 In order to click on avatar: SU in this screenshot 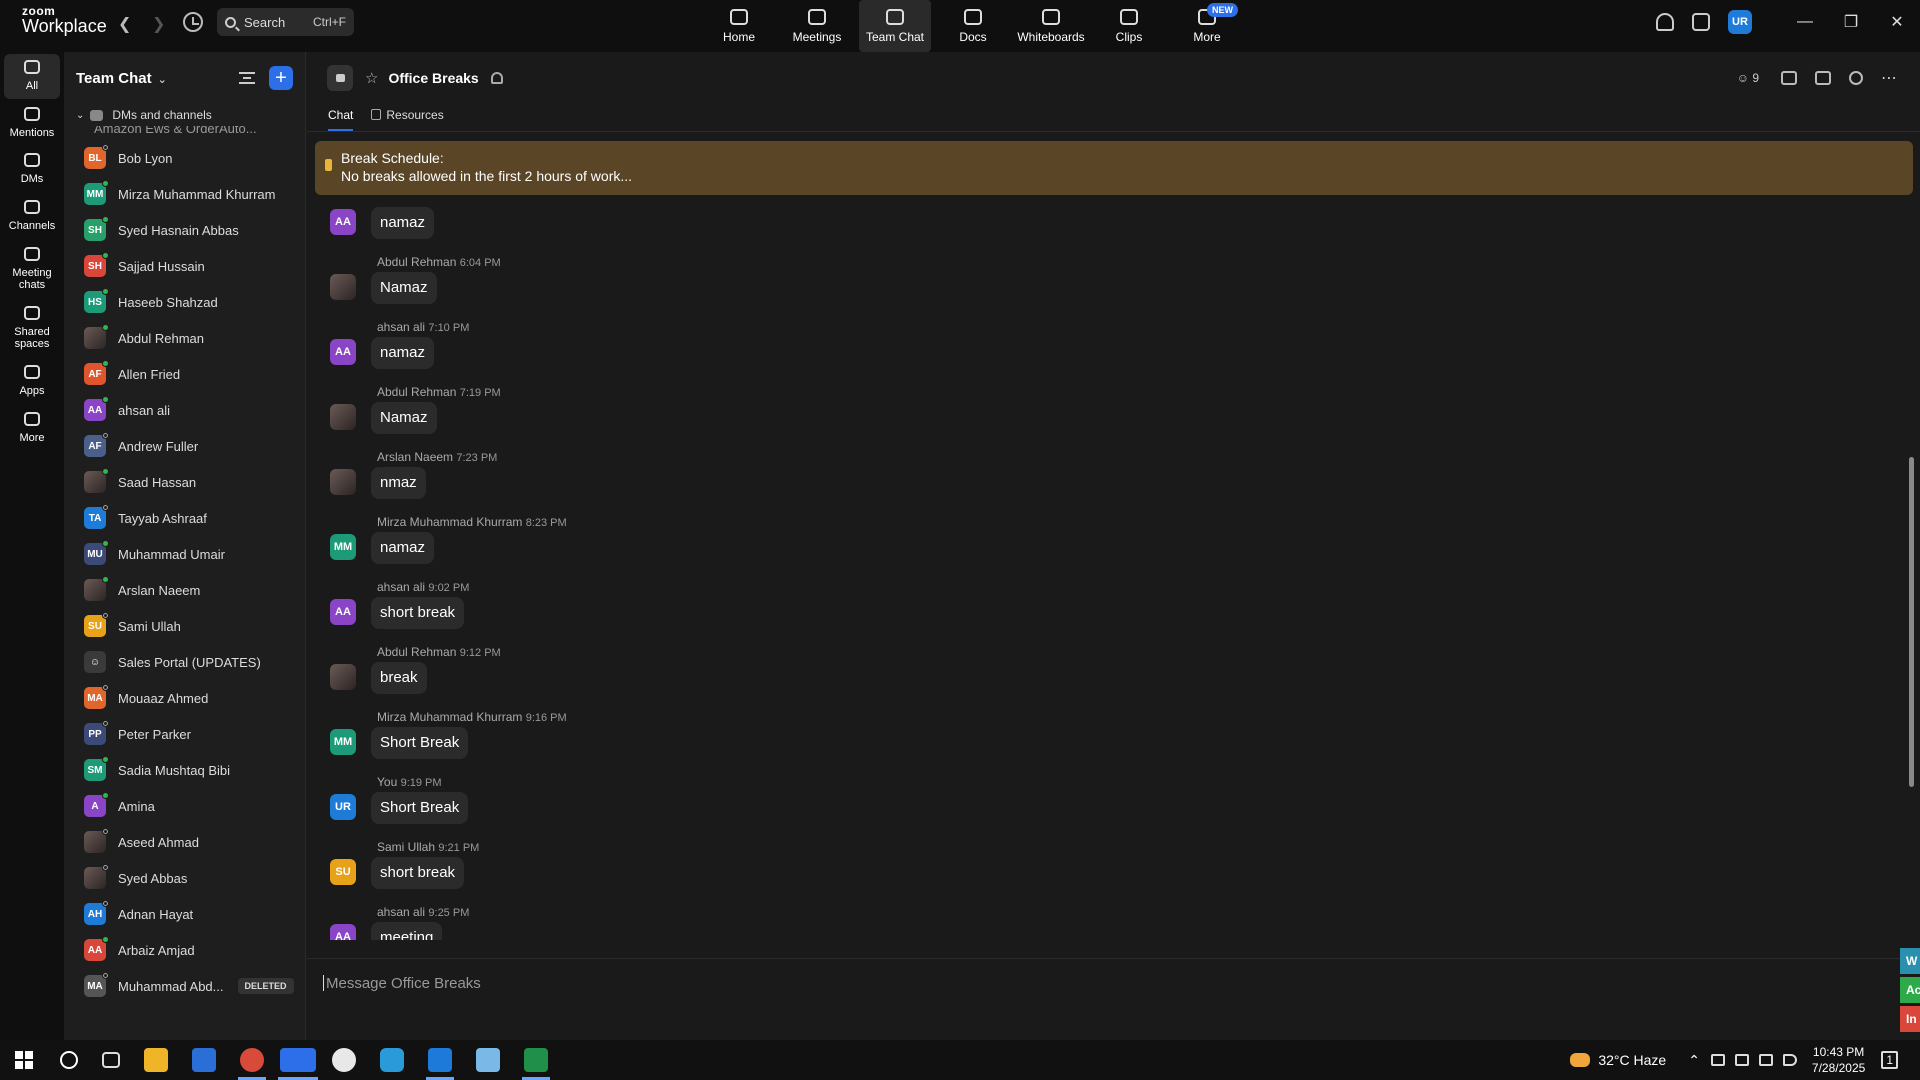, I will do `click(343, 872)`.